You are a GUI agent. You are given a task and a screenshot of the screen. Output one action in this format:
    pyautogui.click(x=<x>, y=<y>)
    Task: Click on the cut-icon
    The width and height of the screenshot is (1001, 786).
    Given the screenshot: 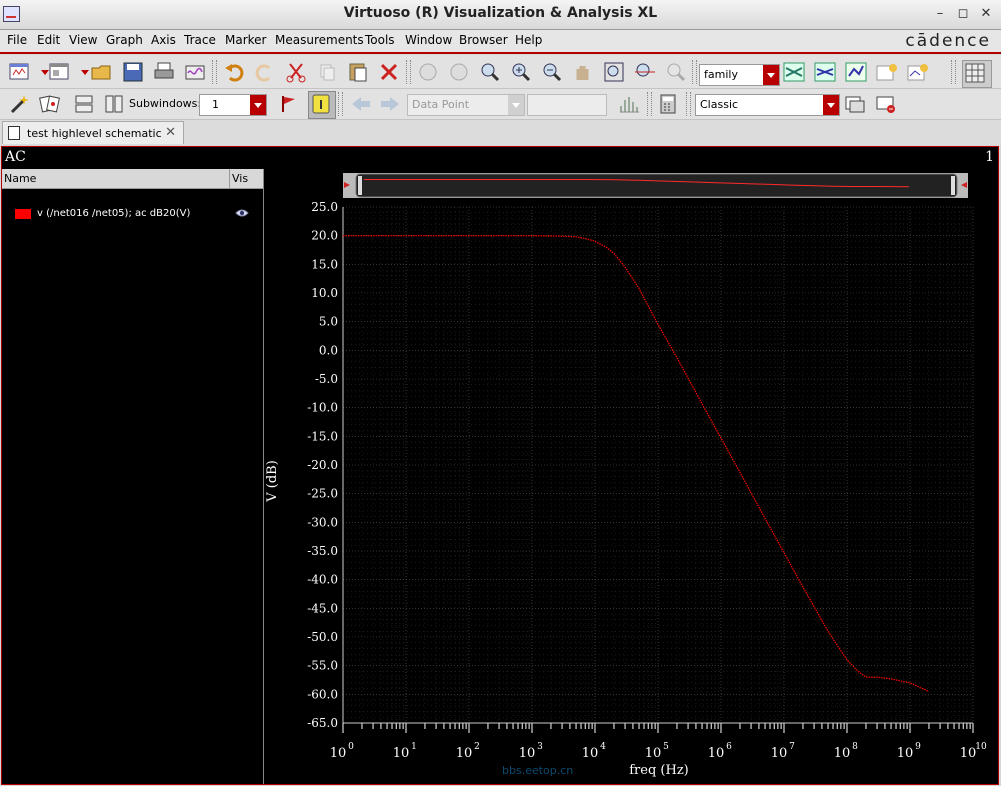 What is the action you would take?
    pyautogui.click(x=296, y=72)
    